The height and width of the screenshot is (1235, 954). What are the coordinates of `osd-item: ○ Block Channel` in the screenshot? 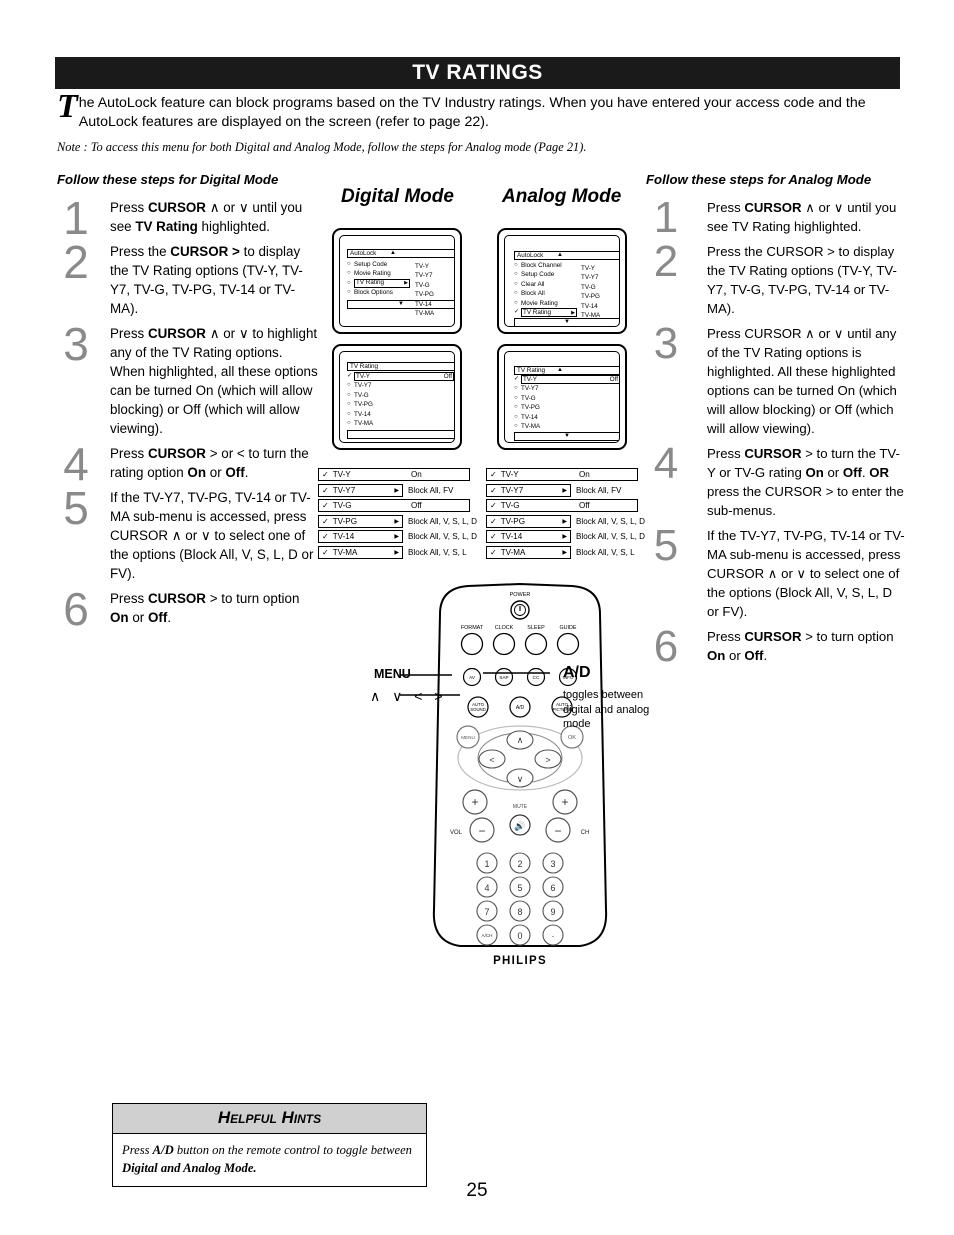 It's located at (566, 265).